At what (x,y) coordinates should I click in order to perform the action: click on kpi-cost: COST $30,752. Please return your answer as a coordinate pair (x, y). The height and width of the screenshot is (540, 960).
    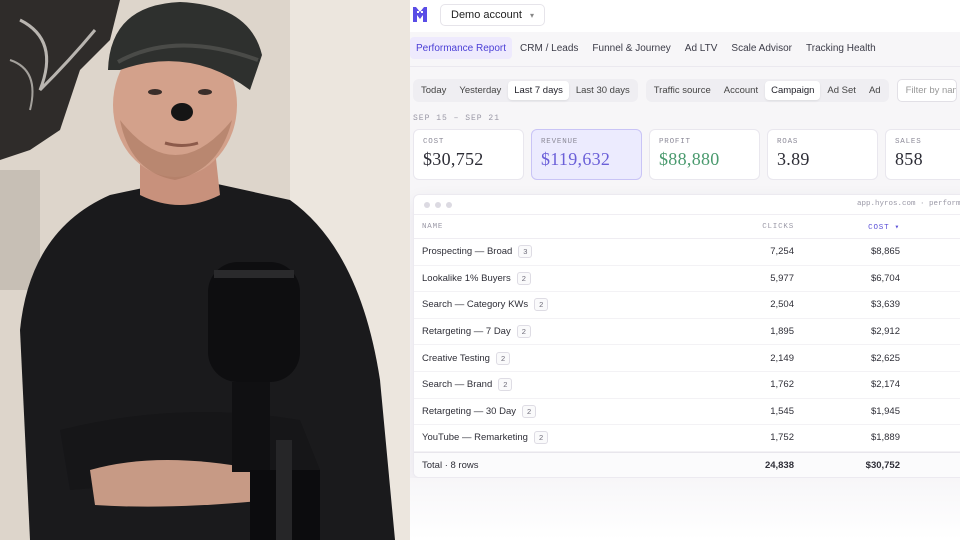
    Looking at the image, I should click on (468, 154).